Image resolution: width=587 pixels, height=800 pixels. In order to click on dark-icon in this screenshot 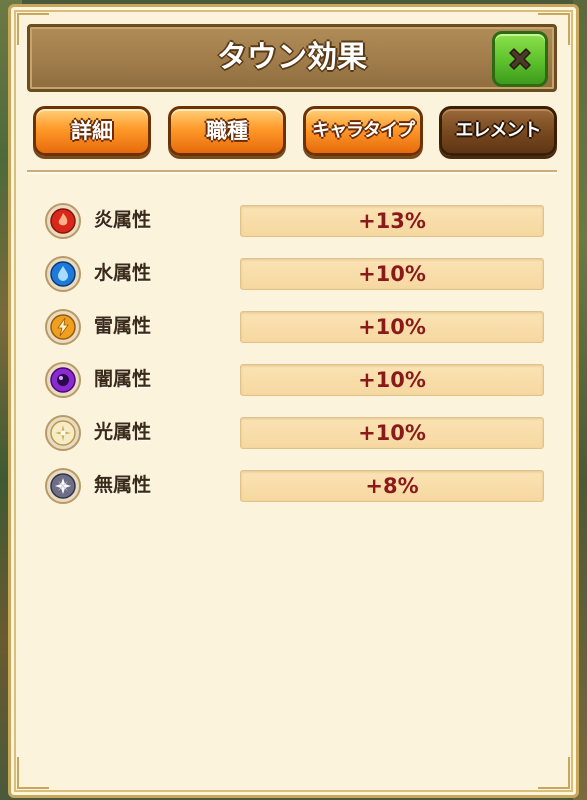, I will do `click(63, 380)`.